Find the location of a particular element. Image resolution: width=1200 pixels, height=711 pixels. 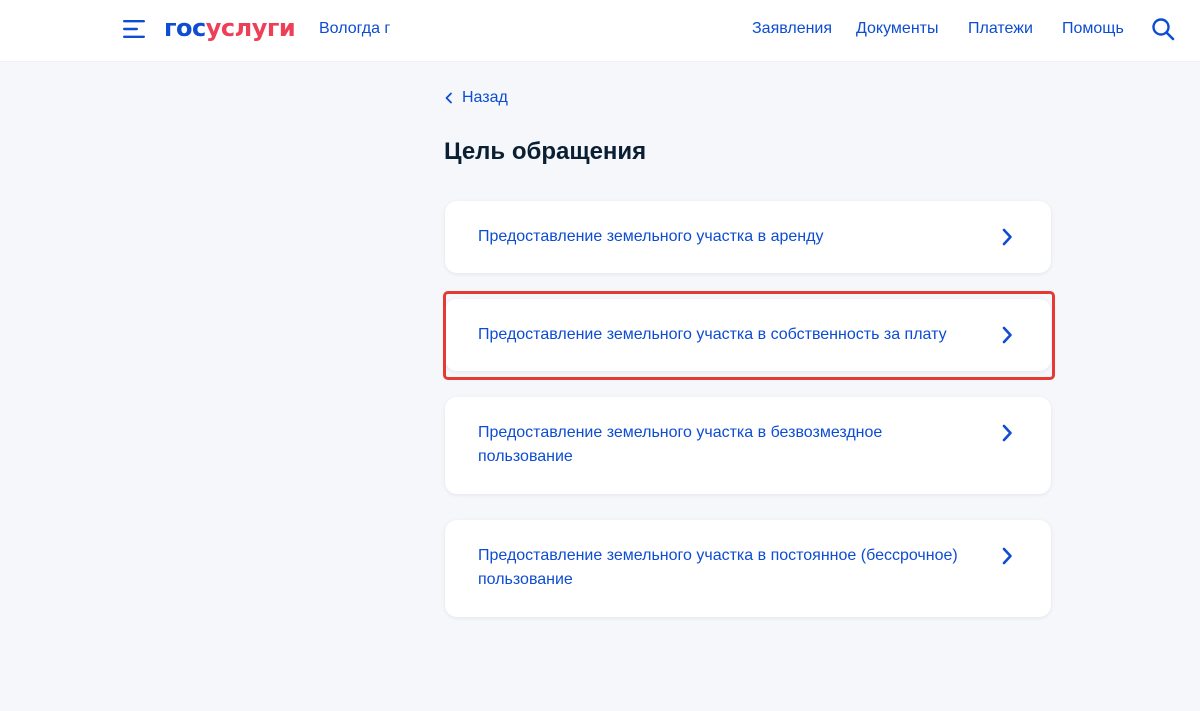

nav-payments: Платежи is located at coordinates (1000, 29).